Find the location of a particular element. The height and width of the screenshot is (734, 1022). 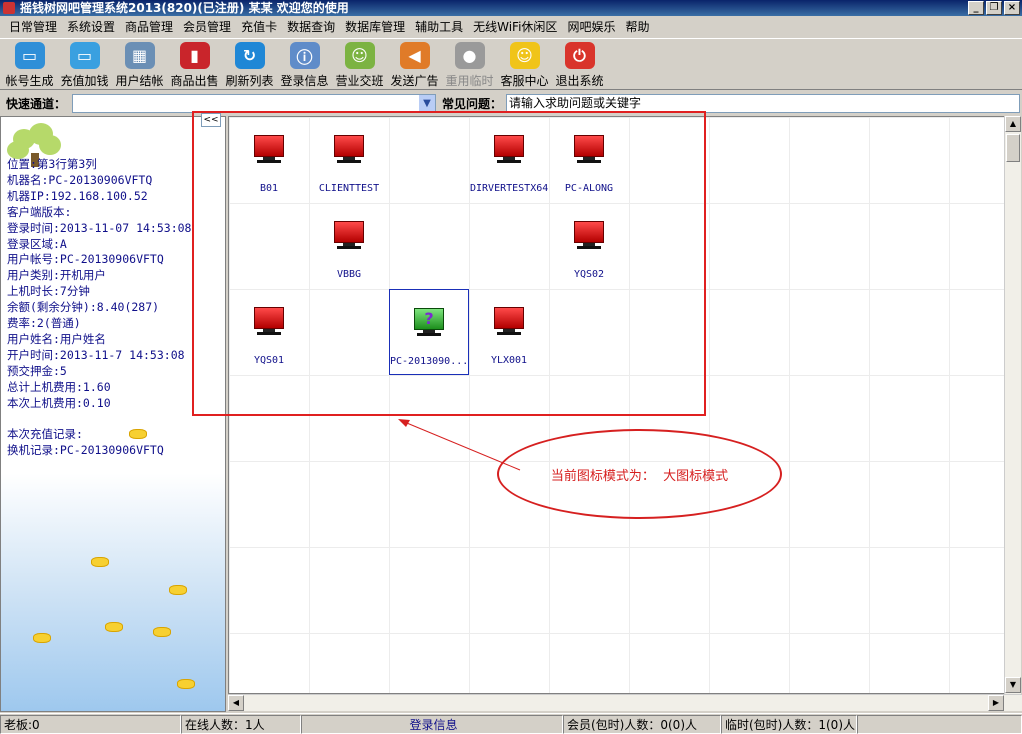

scroll-left-button: ◀ is located at coordinates (236, 703).